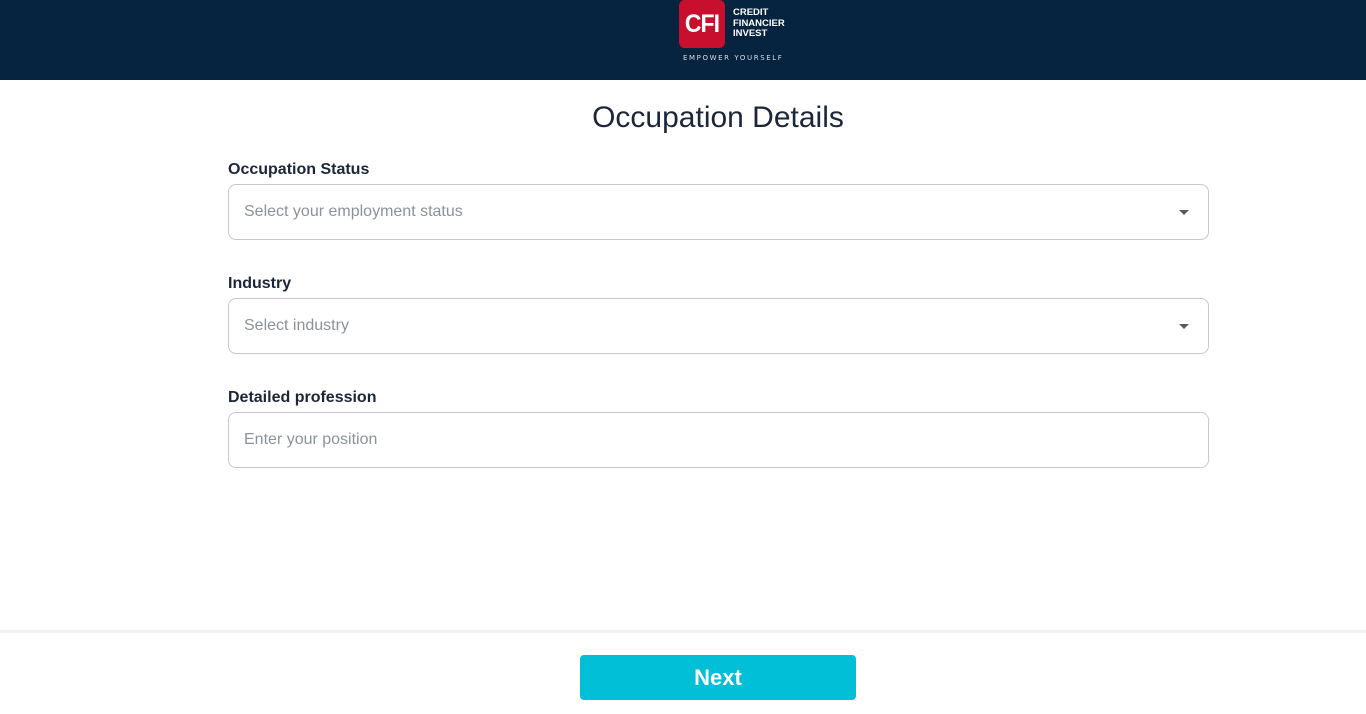 The width and height of the screenshot is (1366, 714). Describe the element at coordinates (750, 33) in the screenshot. I see `logo-line-3: INVEST` at that location.